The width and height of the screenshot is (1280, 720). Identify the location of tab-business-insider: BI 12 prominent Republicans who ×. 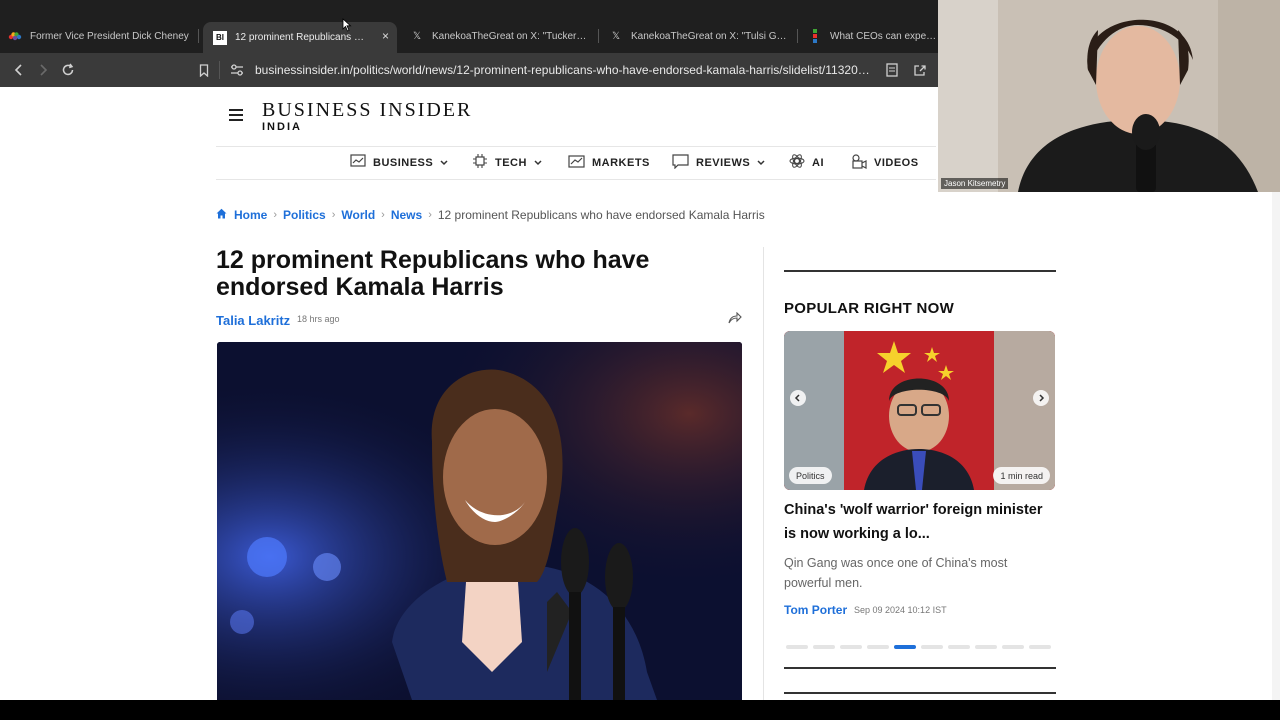
(300, 37).